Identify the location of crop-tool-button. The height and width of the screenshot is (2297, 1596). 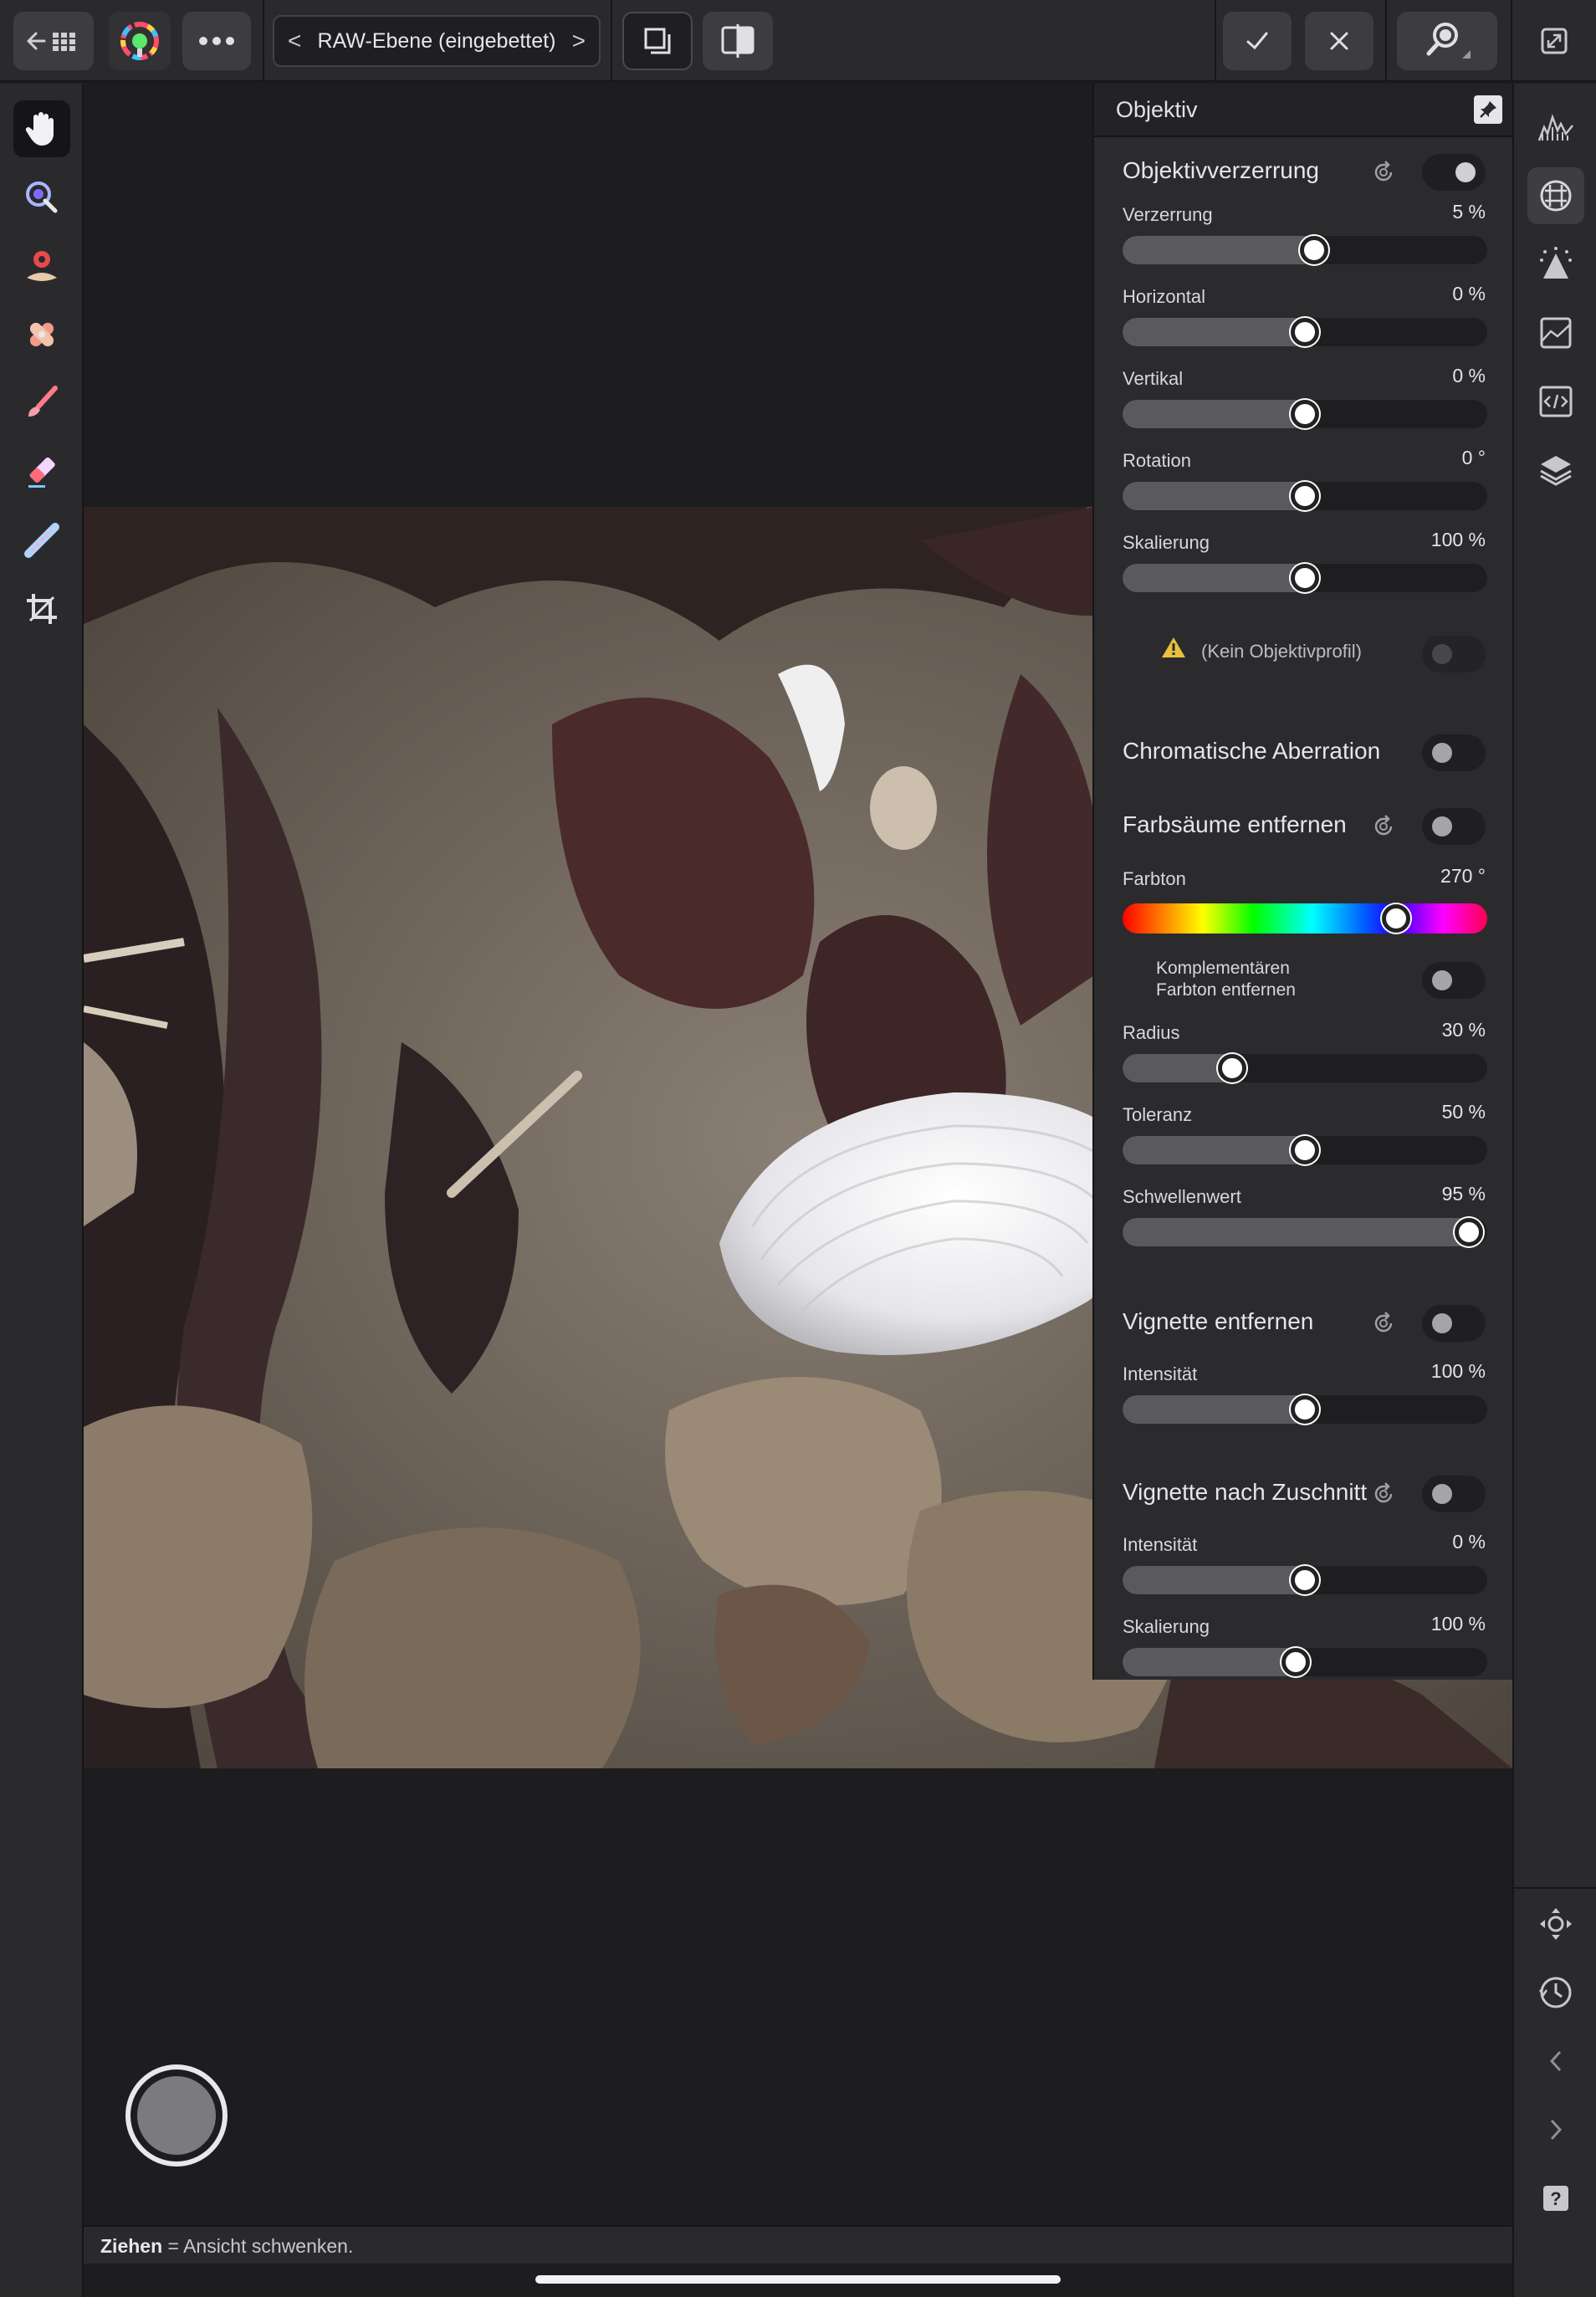
(42, 609).